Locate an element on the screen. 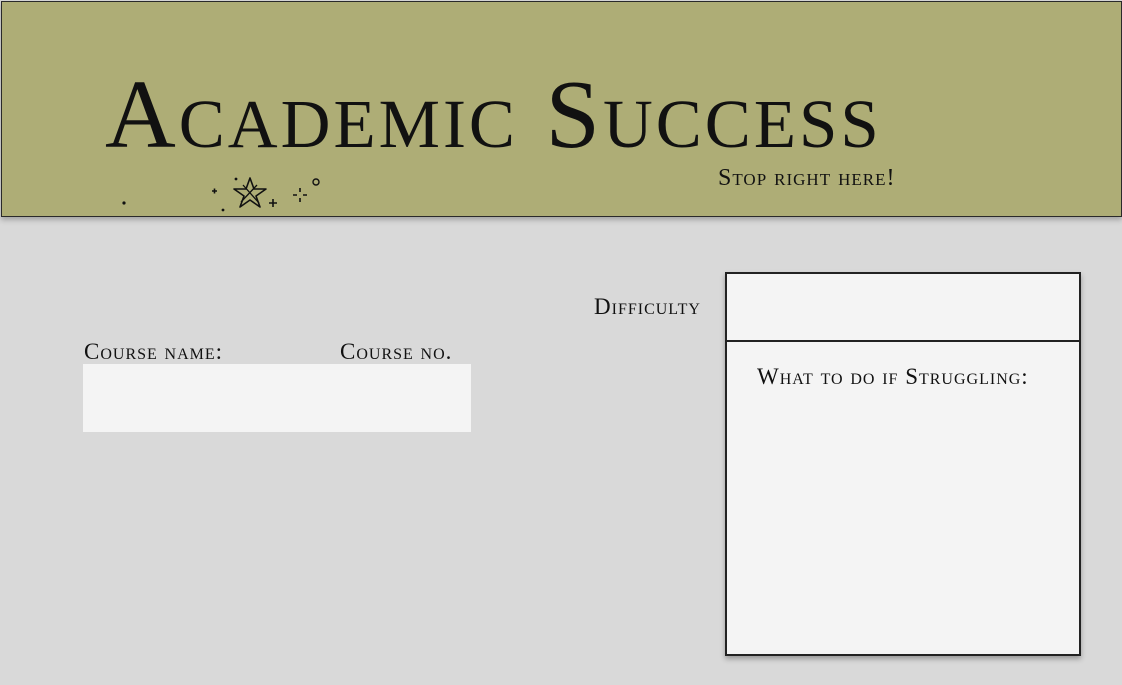 This screenshot has height=685, width=1122. difficulty-field is located at coordinates (903, 308).